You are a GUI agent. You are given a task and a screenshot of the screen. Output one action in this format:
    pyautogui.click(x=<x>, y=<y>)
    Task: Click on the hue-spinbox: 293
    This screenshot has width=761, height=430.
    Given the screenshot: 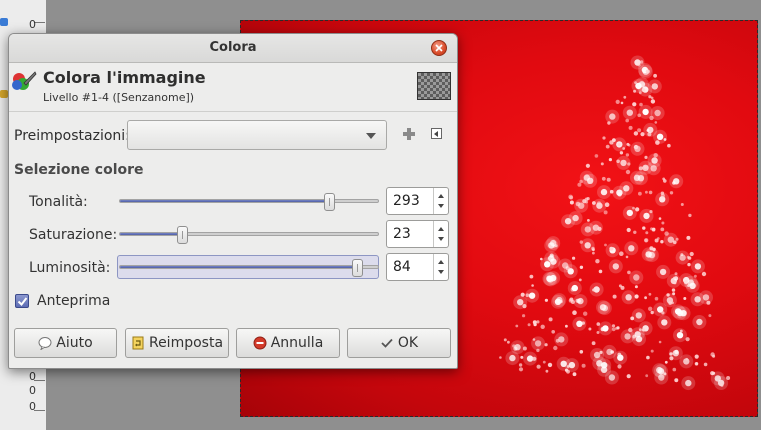 What is the action you would take?
    pyautogui.click(x=417, y=201)
    